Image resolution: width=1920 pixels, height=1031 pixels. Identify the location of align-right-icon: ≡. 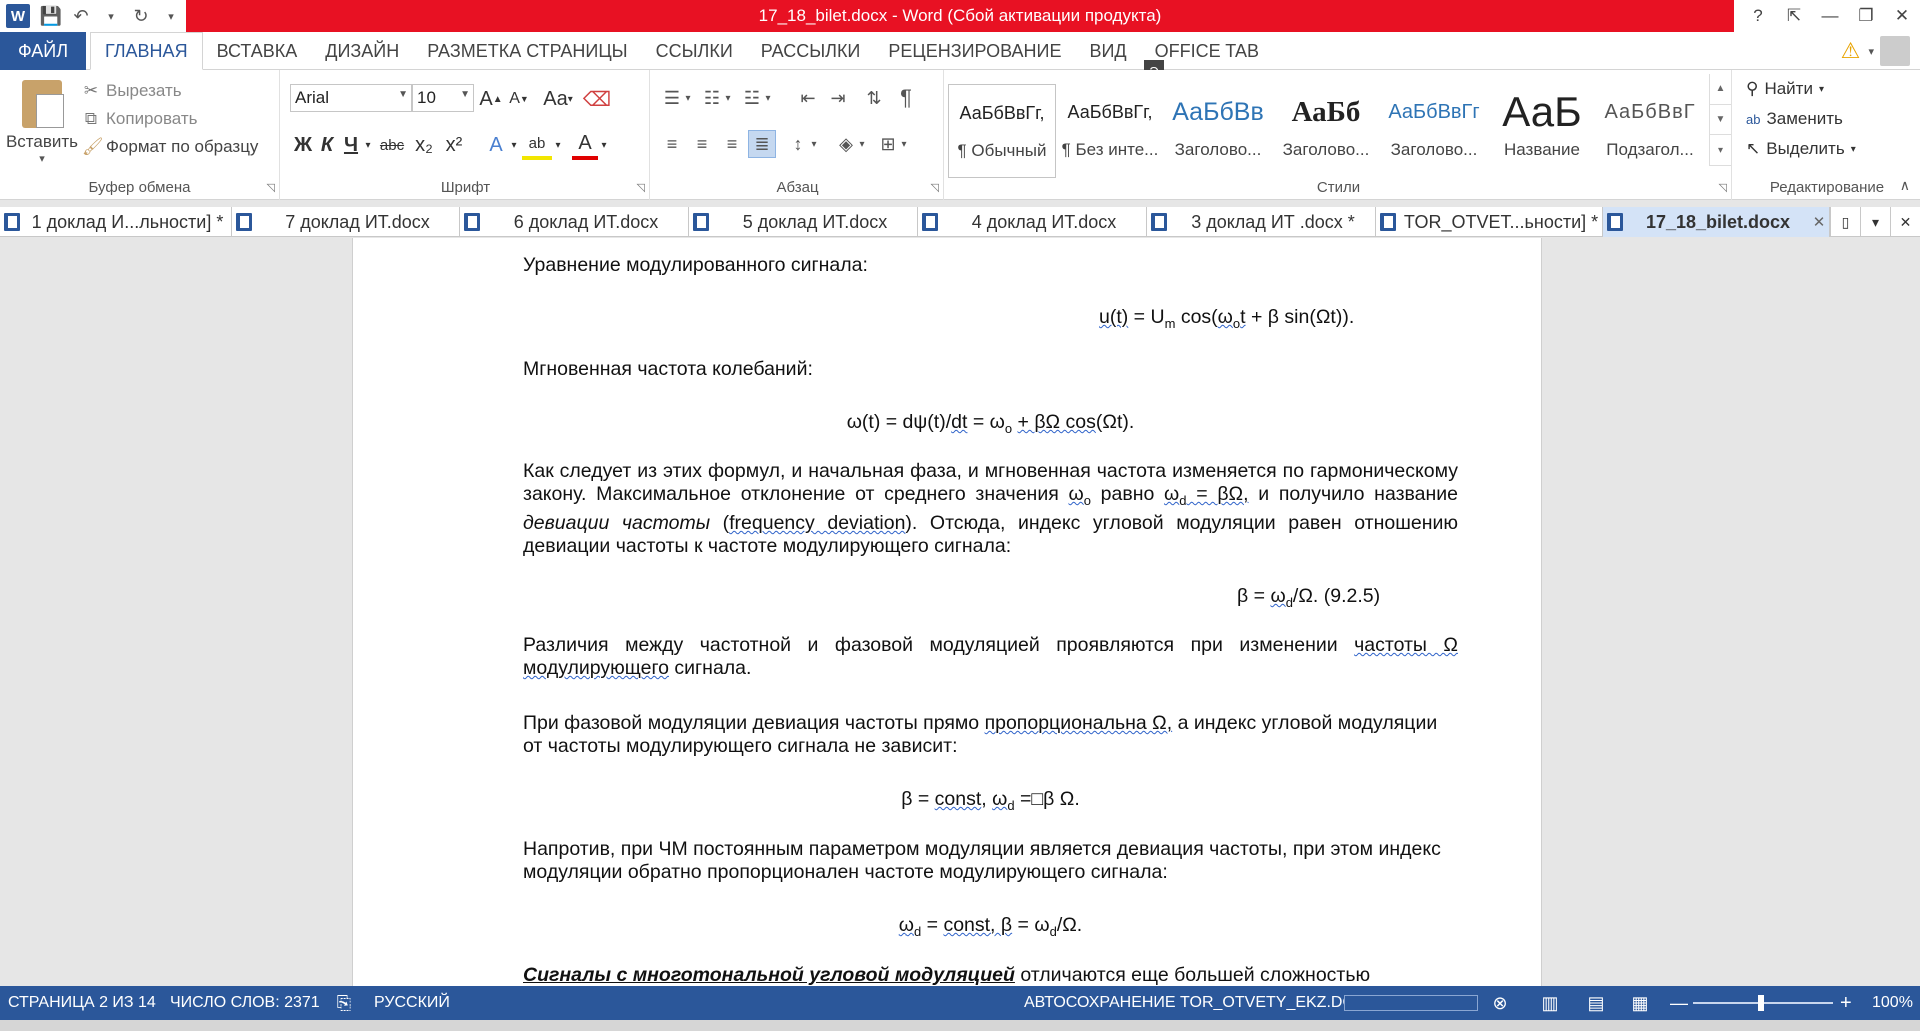
(732, 144).